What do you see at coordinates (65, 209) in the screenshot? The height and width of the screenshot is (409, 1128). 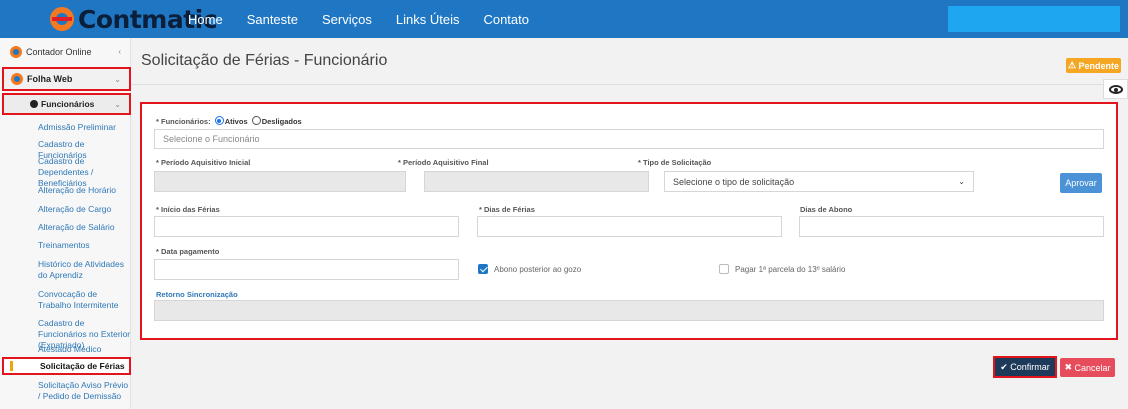 I see `sidebar-sub-item: Alteração de Cargo` at bounding box center [65, 209].